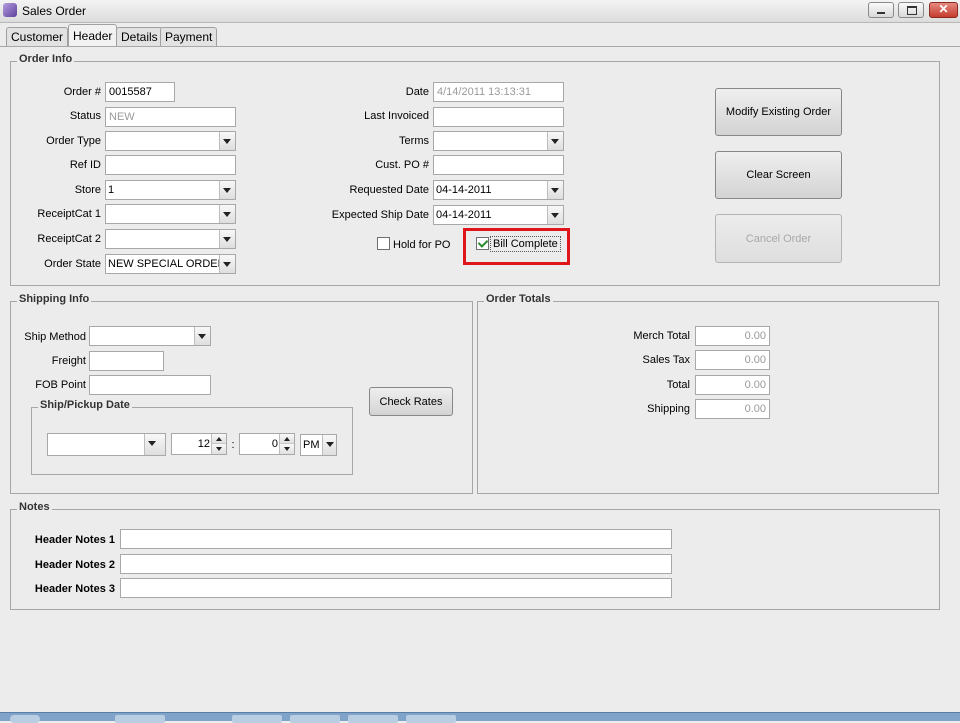  What do you see at coordinates (498, 190) in the screenshot?
I see `requested-date-picker: 04-14-2011` at bounding box center [498, 190].